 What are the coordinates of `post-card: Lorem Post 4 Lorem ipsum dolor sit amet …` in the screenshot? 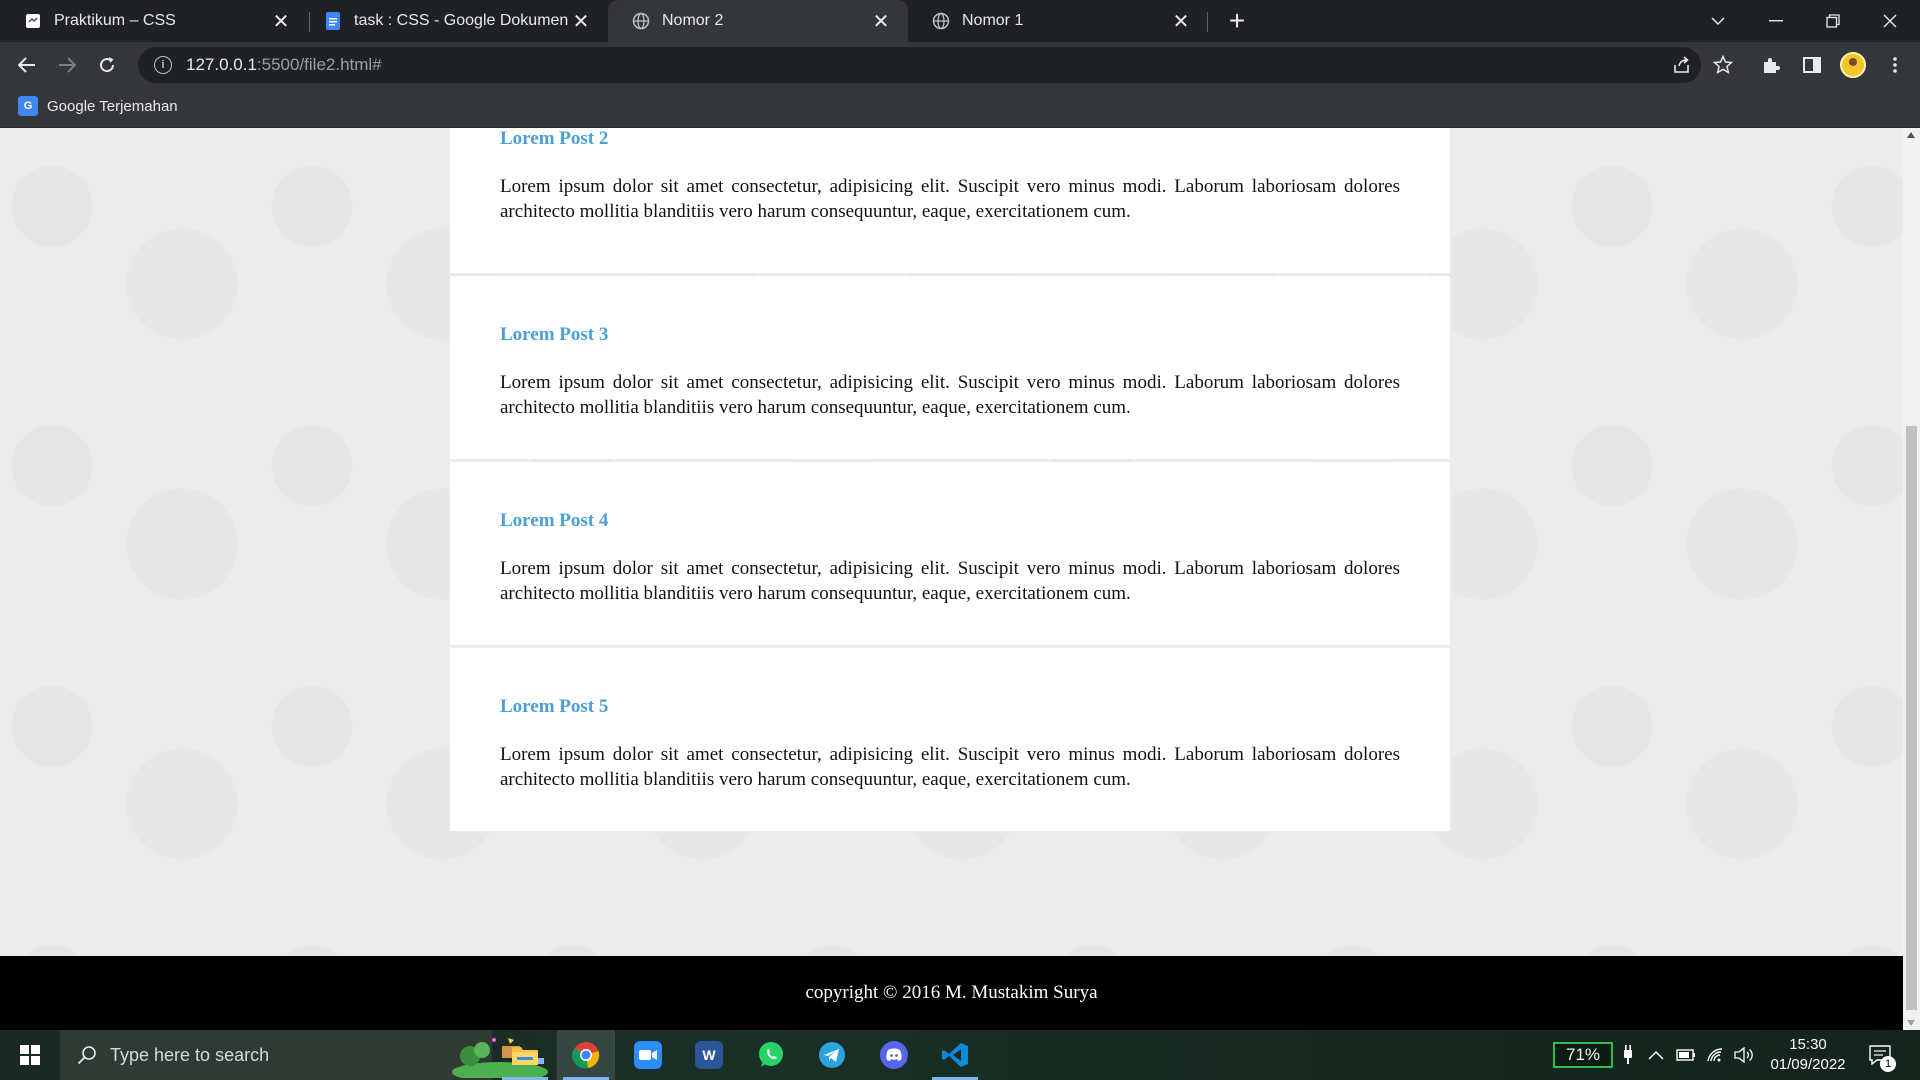 It's located at (950, 553).